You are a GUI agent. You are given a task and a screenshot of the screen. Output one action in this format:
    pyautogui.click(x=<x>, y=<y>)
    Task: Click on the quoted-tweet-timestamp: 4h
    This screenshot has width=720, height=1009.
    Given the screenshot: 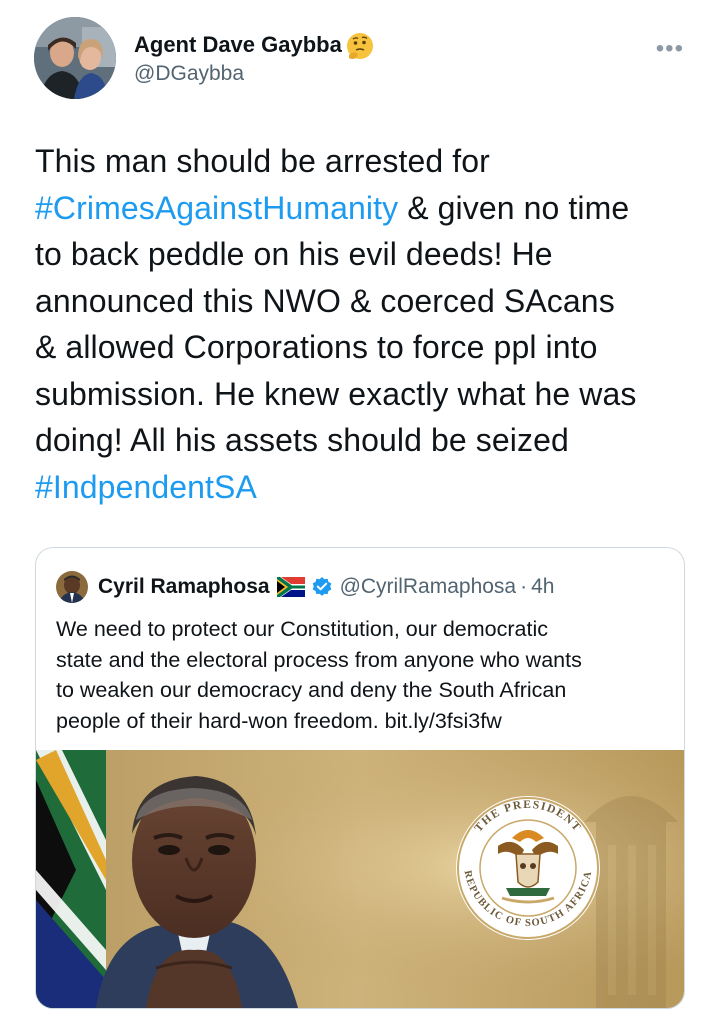 What is the action you would take?
    pyautogui.click(x=542, y=587)
    